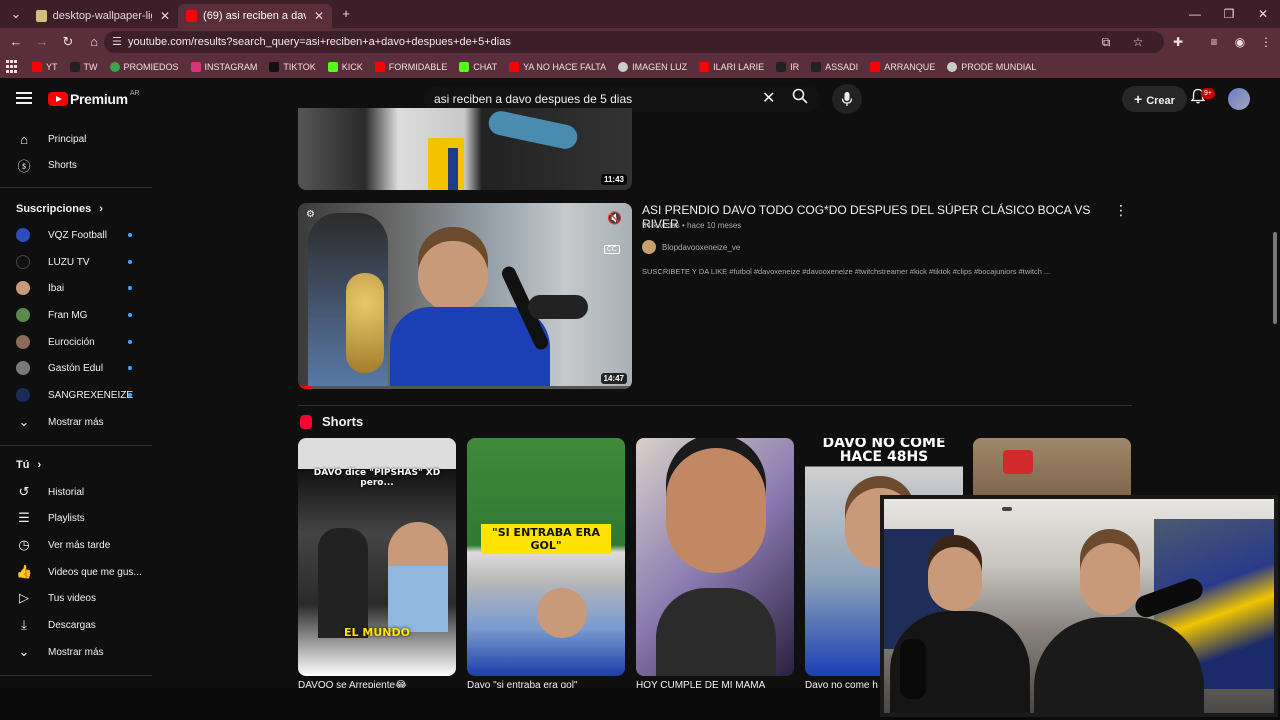  What do you see at coordinates (24, 597) in the screenshot?
I see `video-icon: ▷` at bounding box center [24, 597].